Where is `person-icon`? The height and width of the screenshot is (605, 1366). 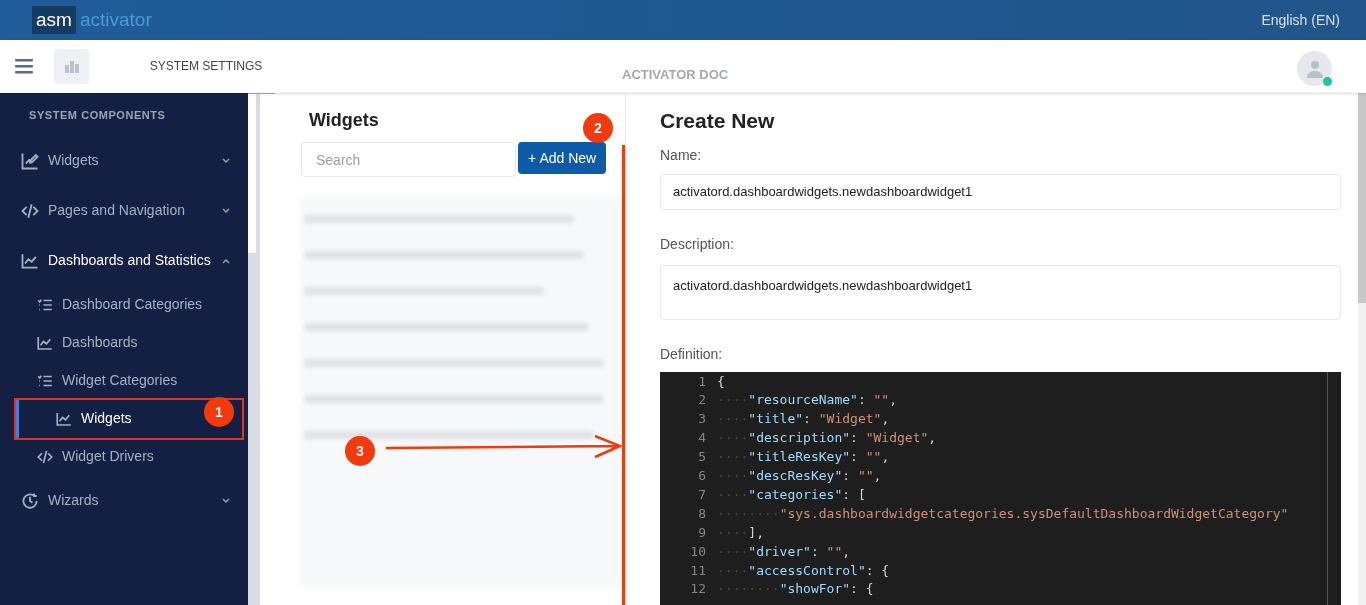
person-icon is located at coordinates (1314, 68).